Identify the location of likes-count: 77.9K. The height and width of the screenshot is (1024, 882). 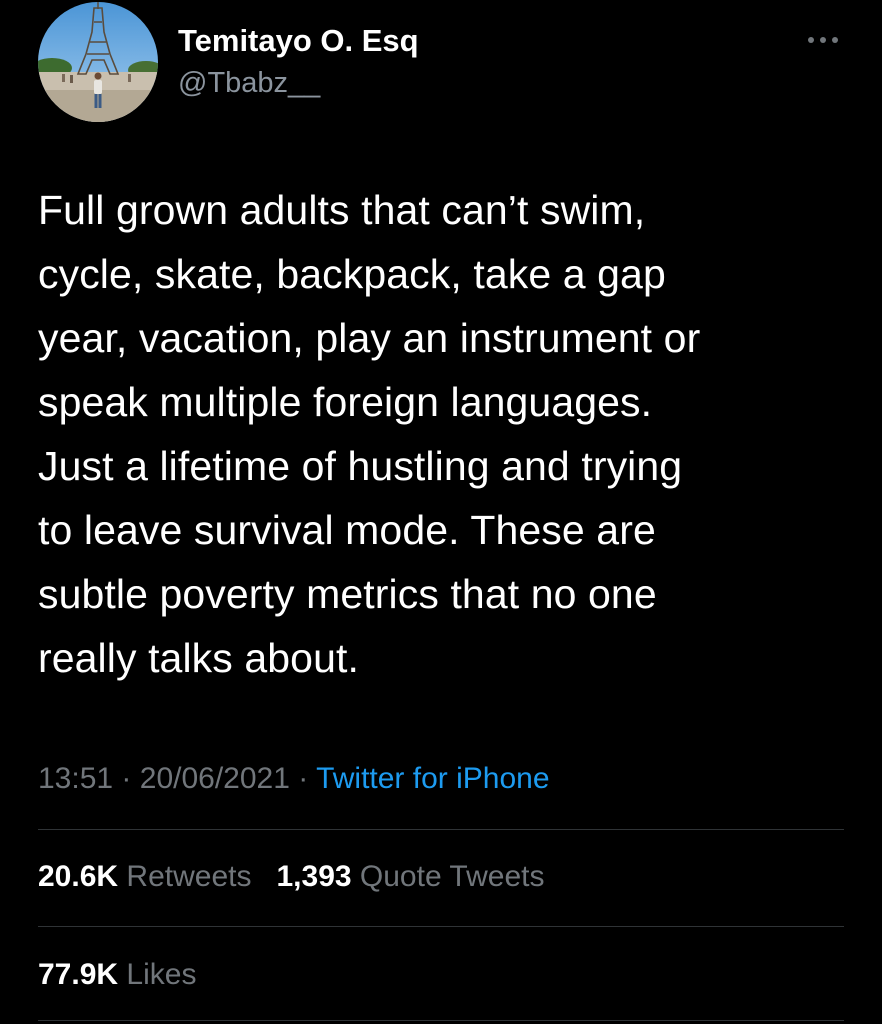
(78, 974).